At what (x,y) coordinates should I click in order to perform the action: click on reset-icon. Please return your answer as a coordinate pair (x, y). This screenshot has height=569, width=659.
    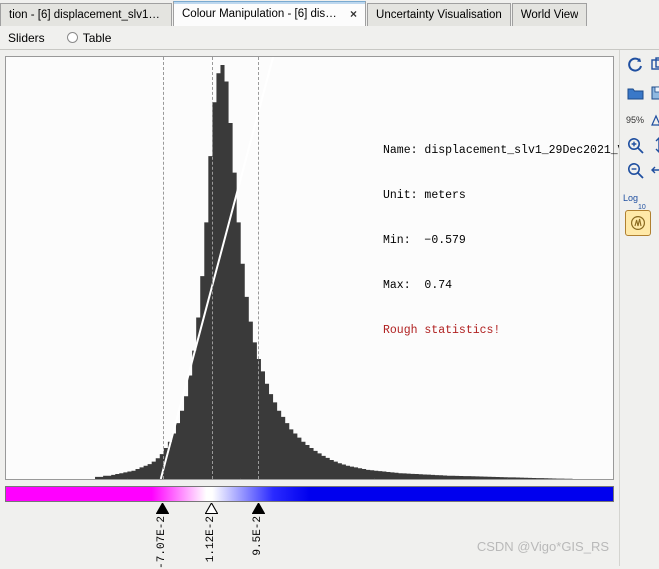
    Looking at the image, I should click on (635, 65).